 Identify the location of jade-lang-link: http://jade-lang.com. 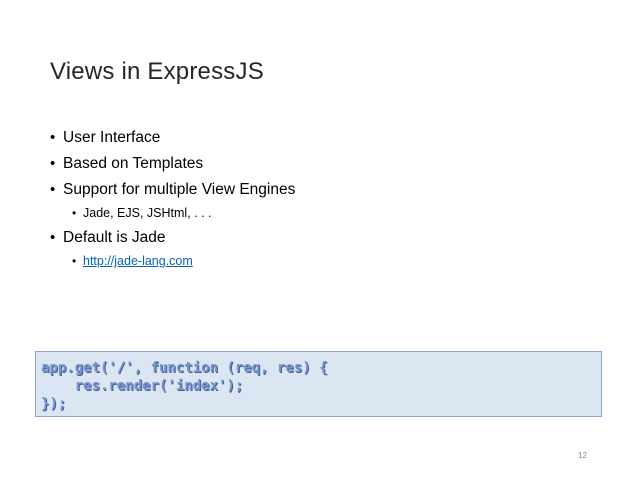
(138, 261).